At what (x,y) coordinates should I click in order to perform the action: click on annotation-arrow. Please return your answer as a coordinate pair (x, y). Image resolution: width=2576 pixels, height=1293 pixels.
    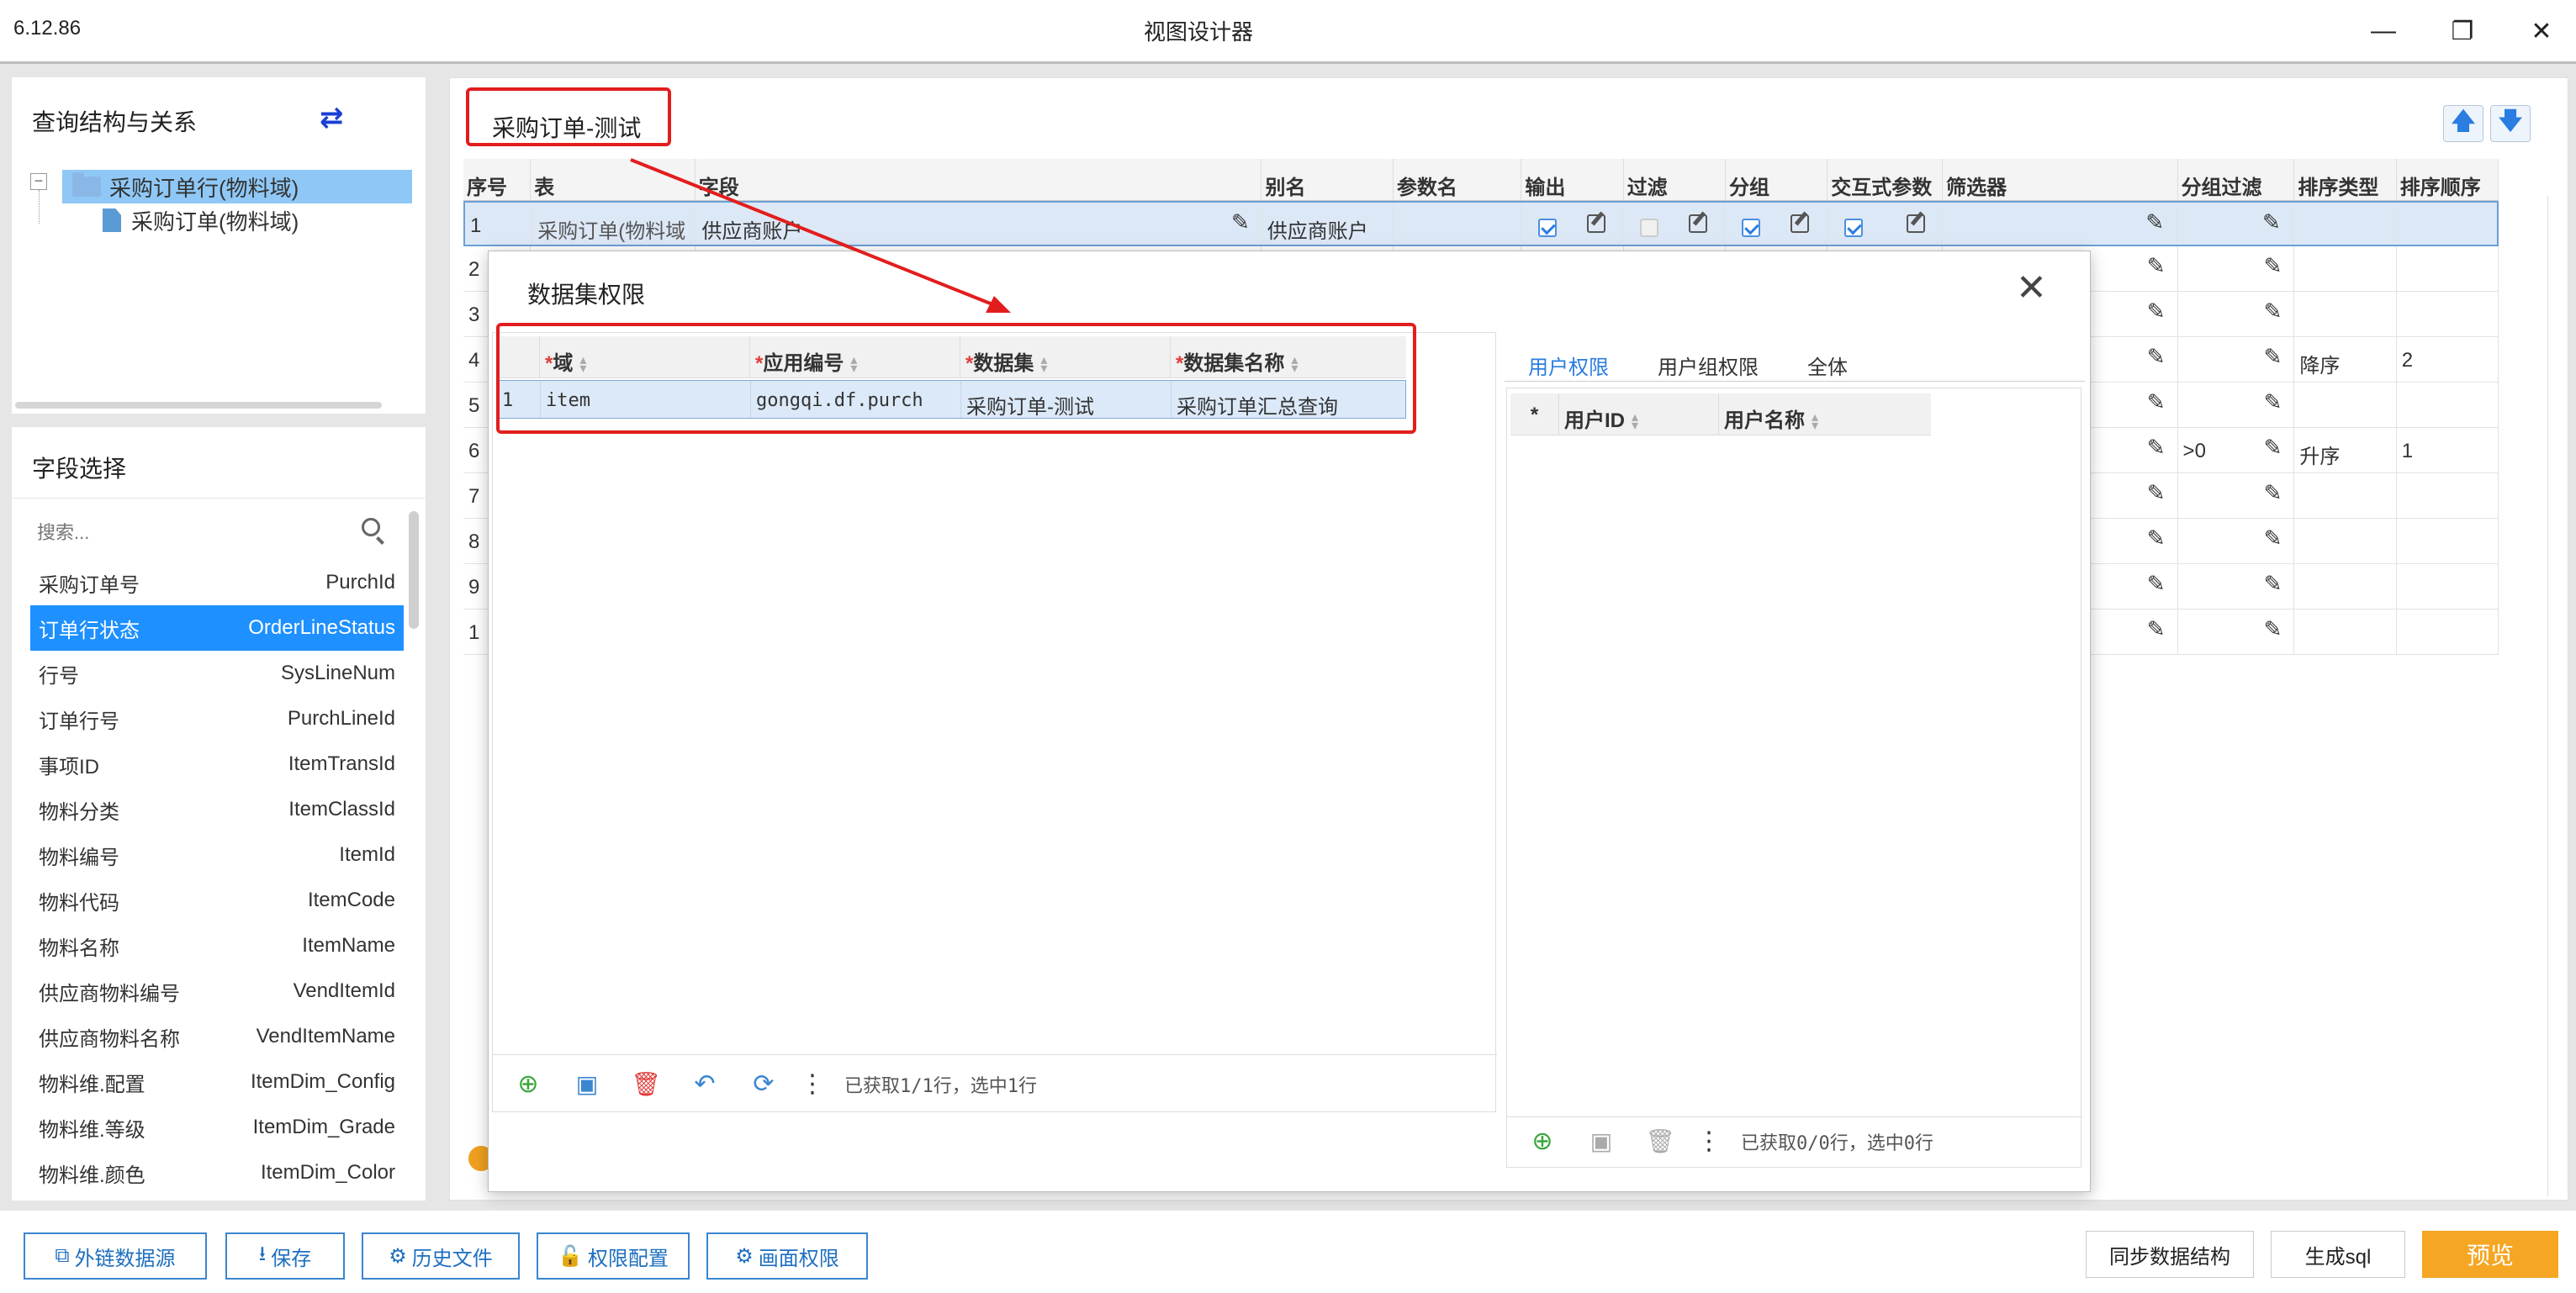
    Looking at the image, I should click on (820, 236).